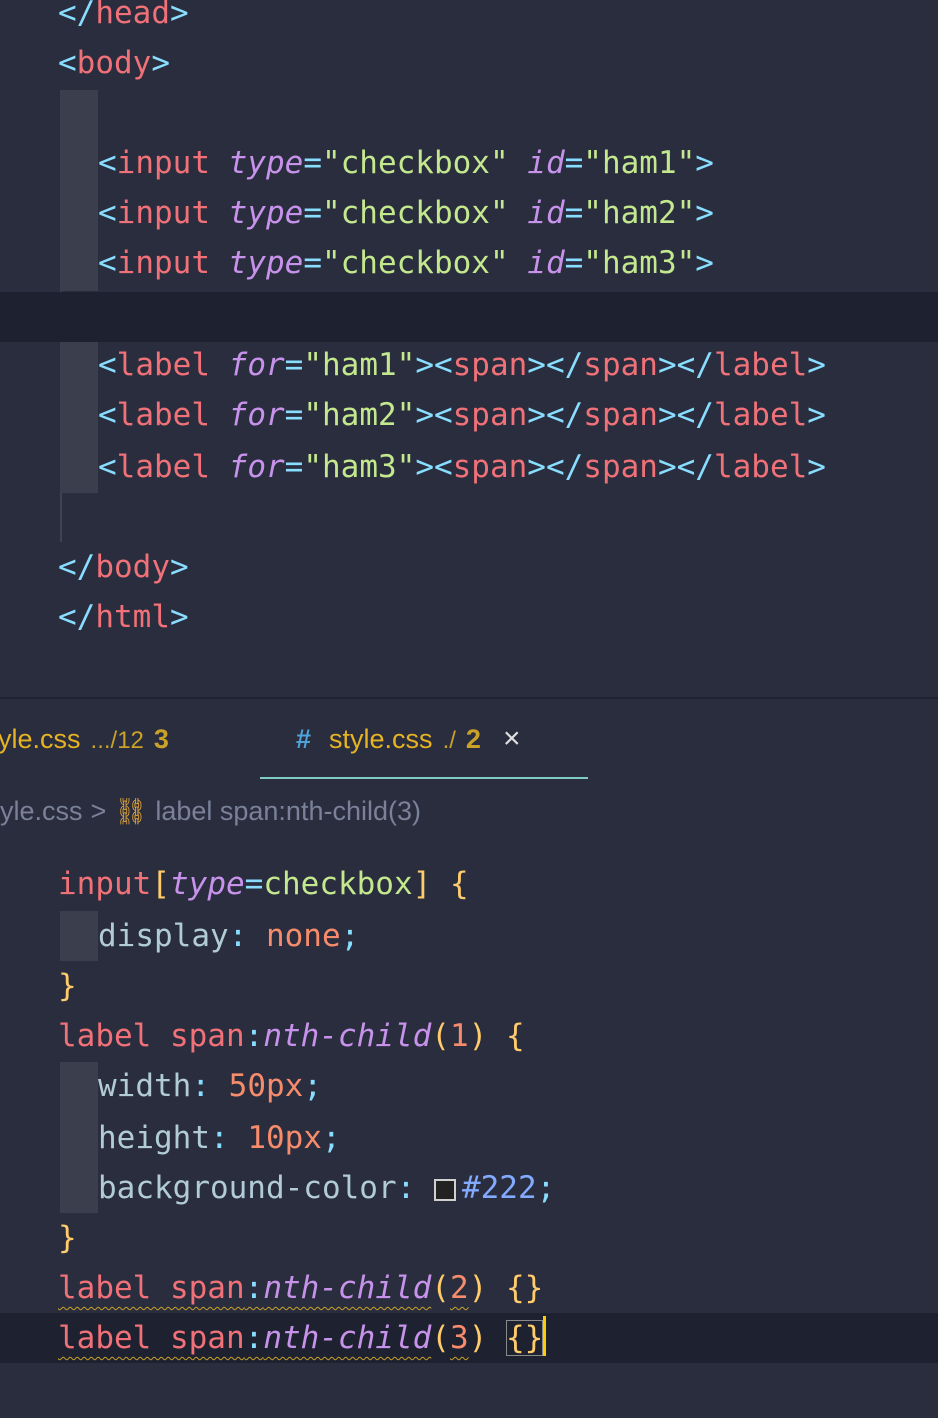 The height and width of the screenshot is (1418, 938). I want to click on code-token: 2, so click(459, 1288).